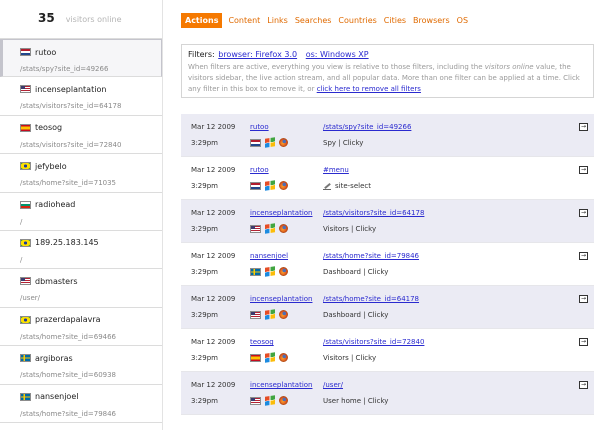 Image resolution: width=600 pixels, height=430 pixels. I want to click on tab-searches: Searches, so click(313, 20).